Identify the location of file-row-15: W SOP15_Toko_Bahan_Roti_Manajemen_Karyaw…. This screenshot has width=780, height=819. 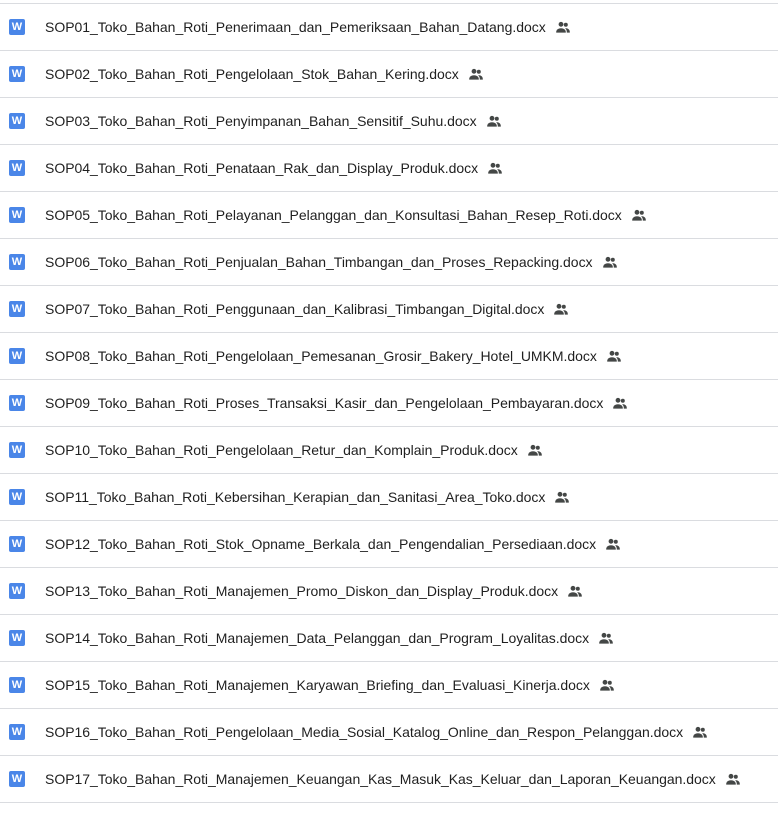
(389, 685).